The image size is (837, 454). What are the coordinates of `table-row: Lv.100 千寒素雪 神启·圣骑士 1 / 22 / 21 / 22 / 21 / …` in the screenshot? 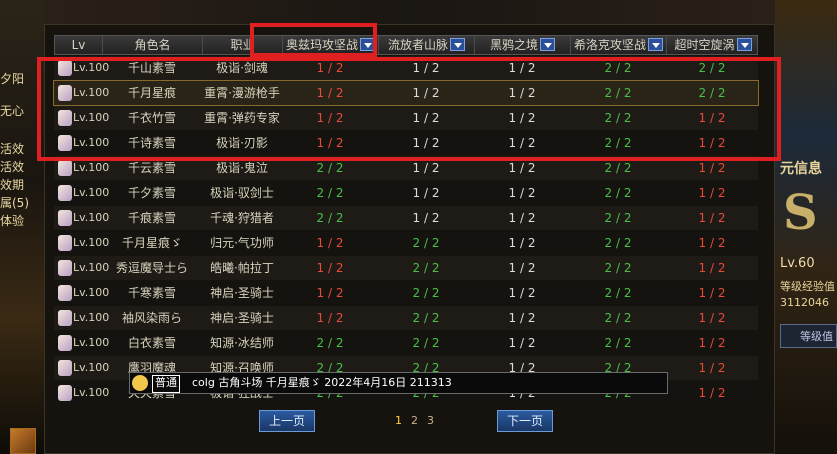 It's located at (406, 293).